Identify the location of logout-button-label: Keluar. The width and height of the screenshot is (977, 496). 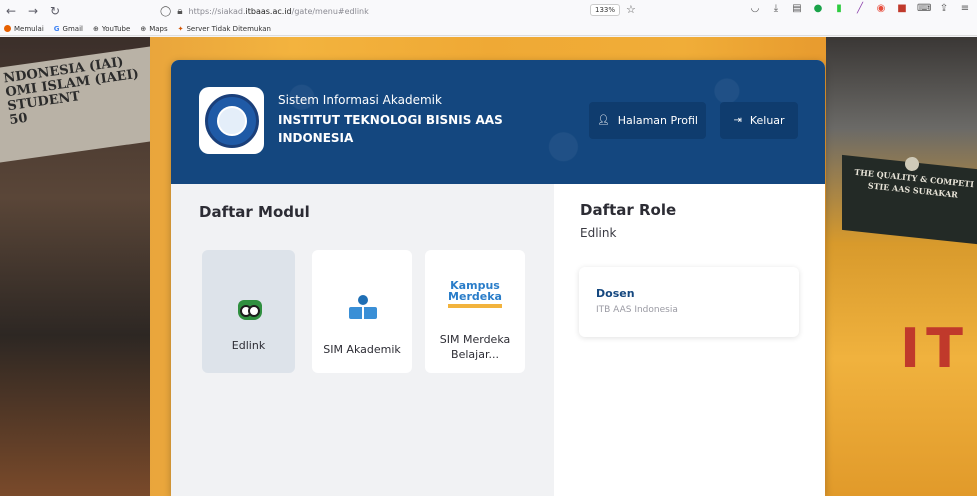
(767, 120).